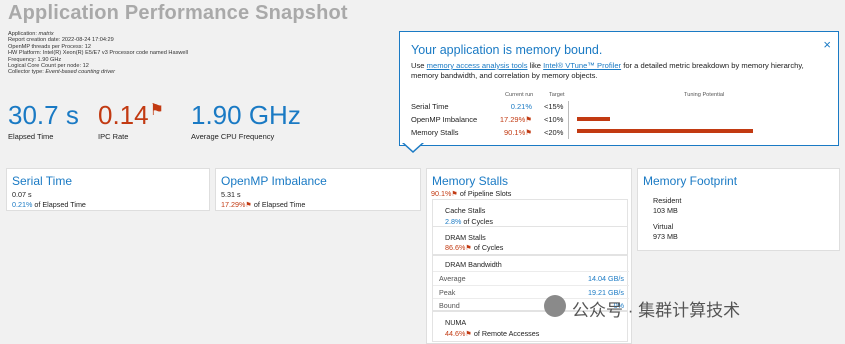 This screenshot has height=344, width=845. I want to click on numa-value: 44.6%⚑ of Remote Accesses, so click(492, 333).